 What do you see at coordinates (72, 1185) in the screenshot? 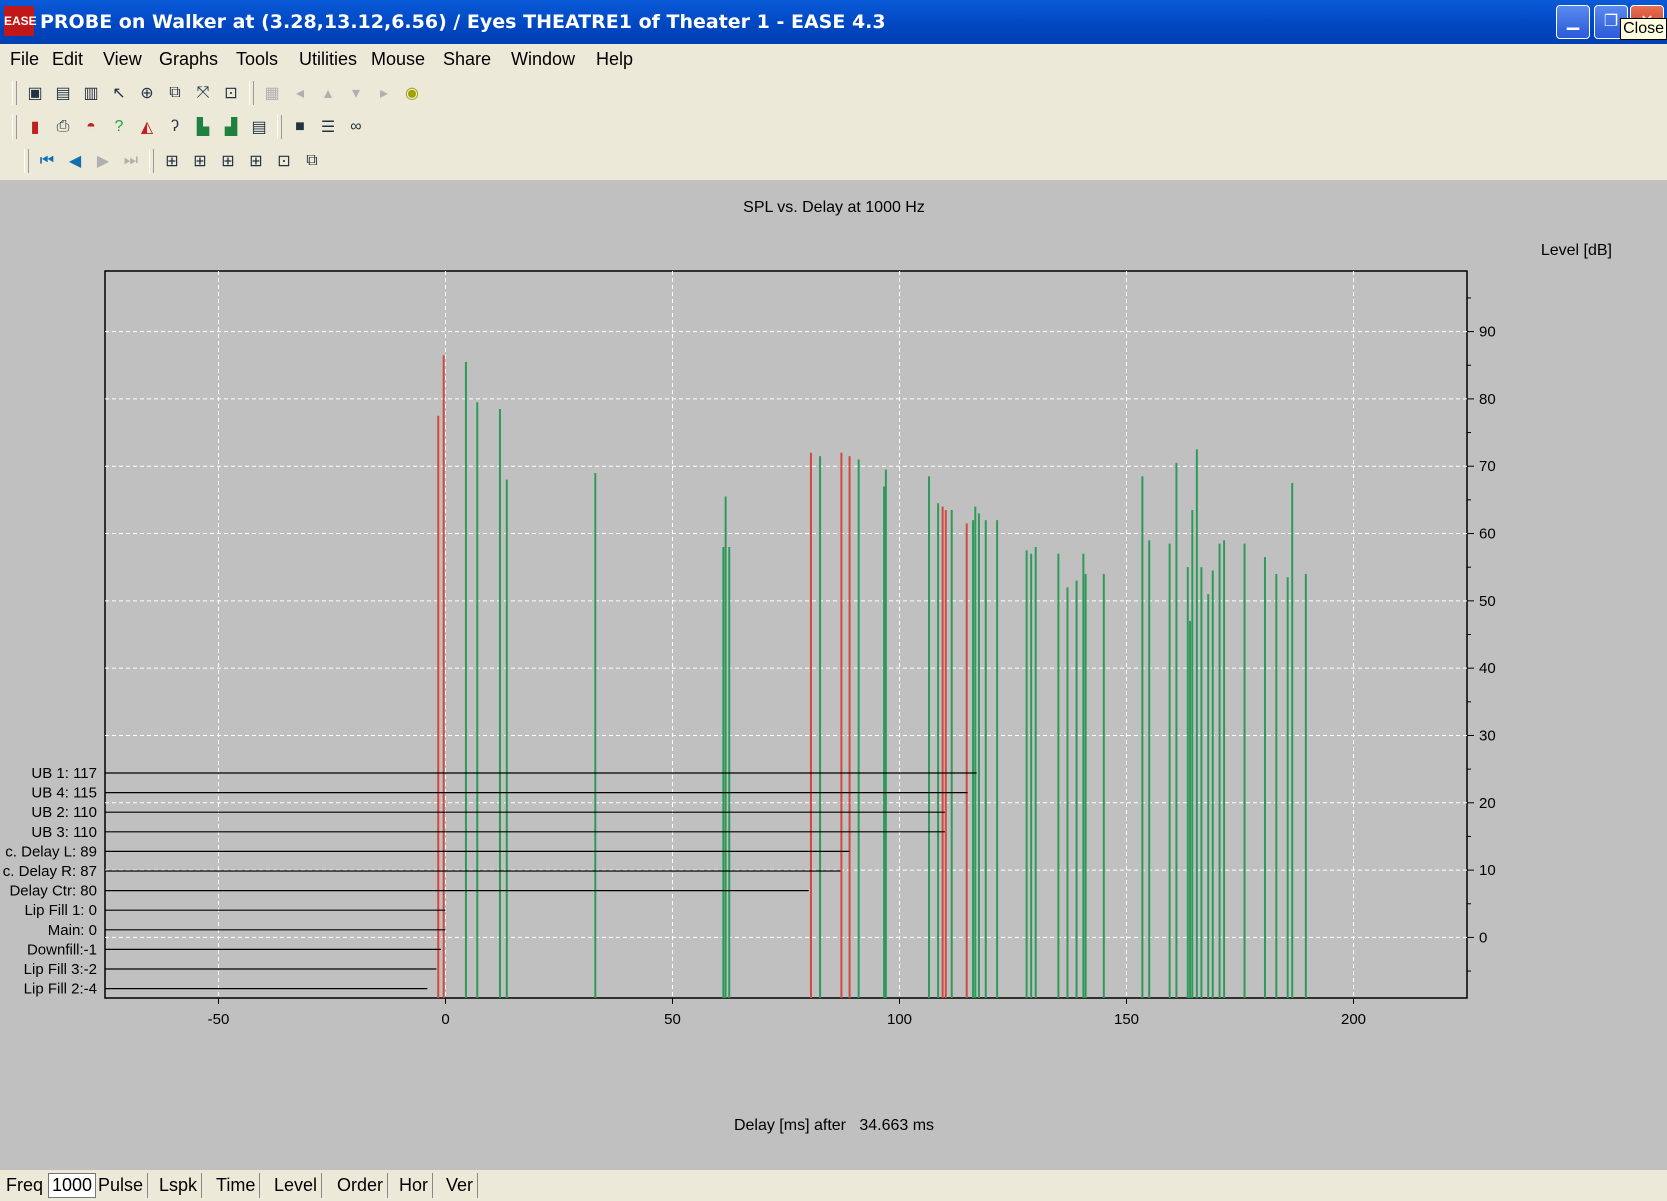
I see `freq-value: 1000` at bounding box center [72, 1185].